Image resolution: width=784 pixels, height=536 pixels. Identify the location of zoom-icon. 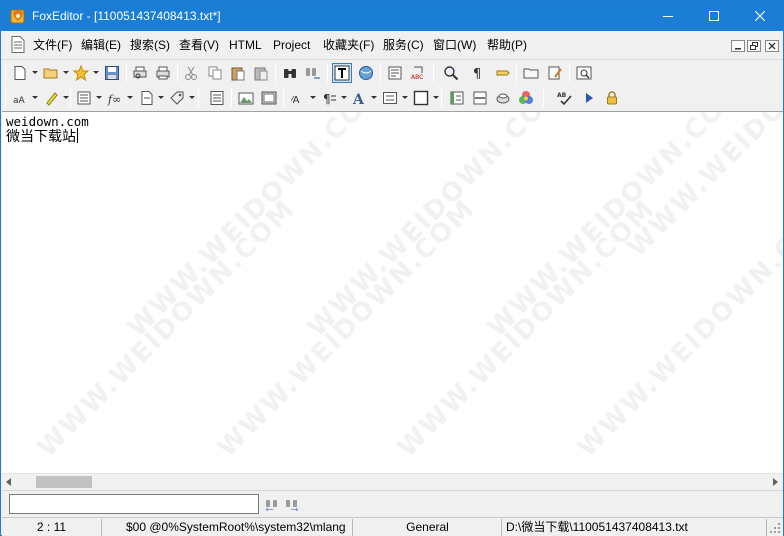
(451, 73).